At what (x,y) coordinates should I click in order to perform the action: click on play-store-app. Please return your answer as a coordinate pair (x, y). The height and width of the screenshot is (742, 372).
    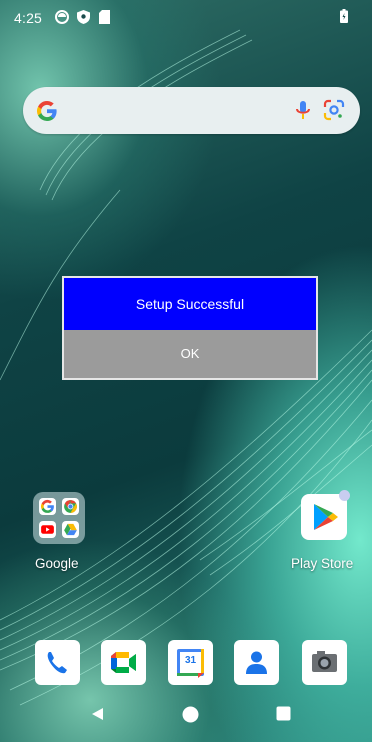
    Looking at the image, I should click on (324, 517).